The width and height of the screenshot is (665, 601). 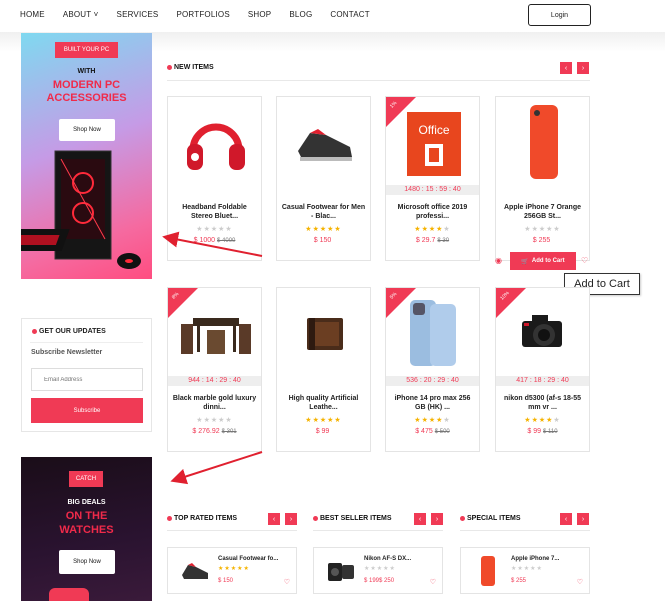 What do you see at coordinates (324, 332) in the screenshot?
I see `wallet-image` at bounding box center [324, 332].